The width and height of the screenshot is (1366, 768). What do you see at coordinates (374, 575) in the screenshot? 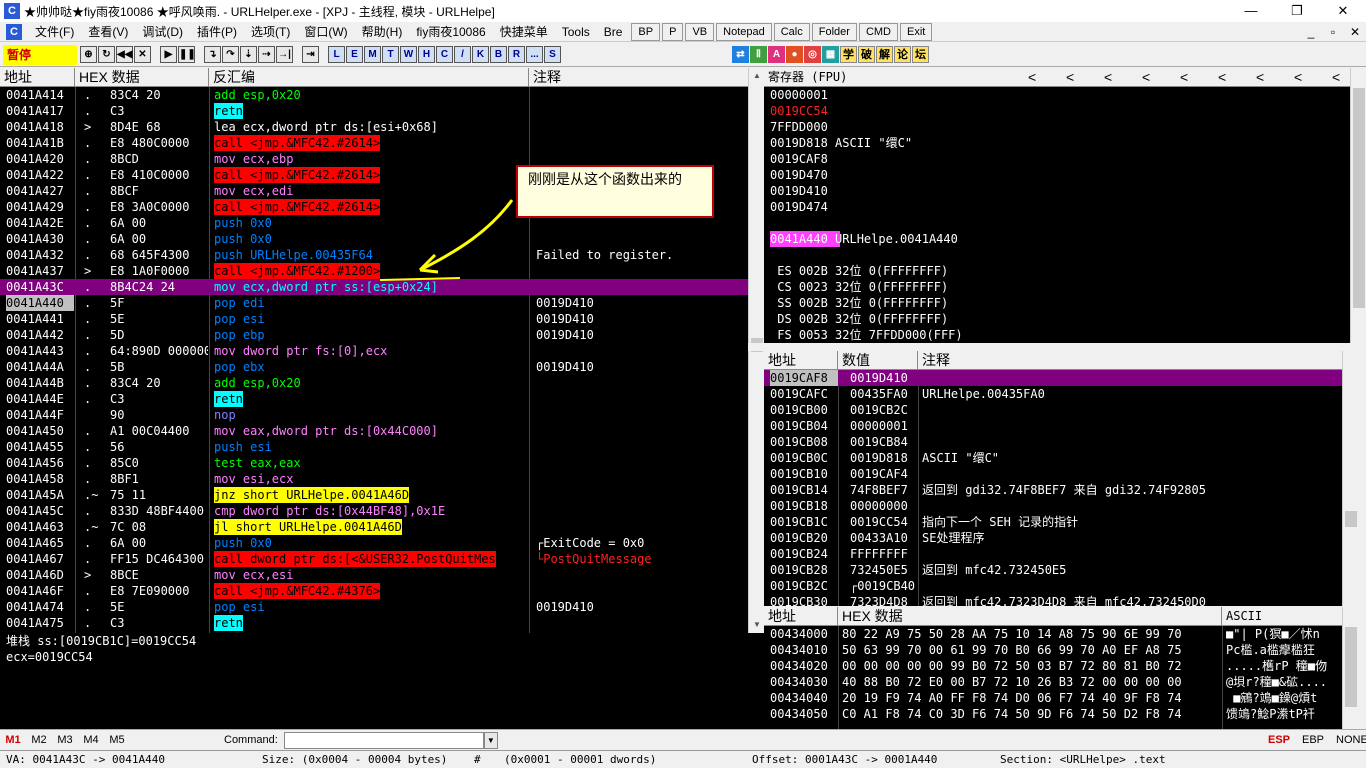
I see `disasm-row: 0041A46D >8BCE mov ecx,esi` at bounding box center [374, 575].